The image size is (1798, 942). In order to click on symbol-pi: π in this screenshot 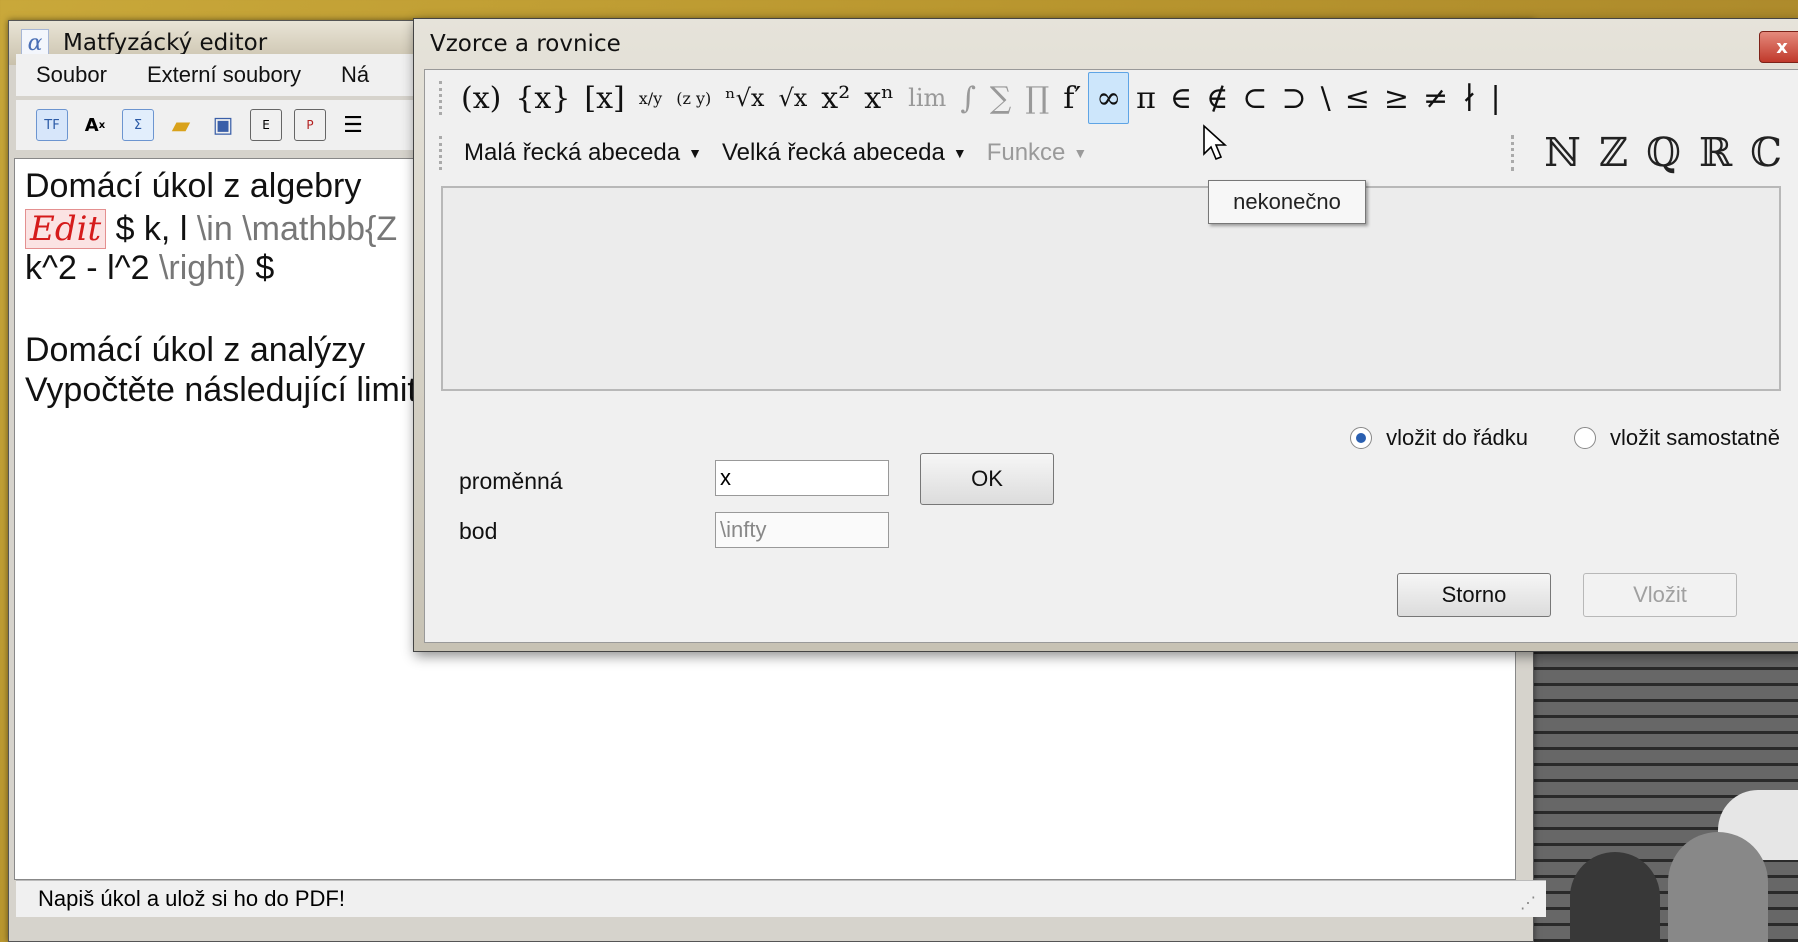, I will do `click(1146, 98)`.